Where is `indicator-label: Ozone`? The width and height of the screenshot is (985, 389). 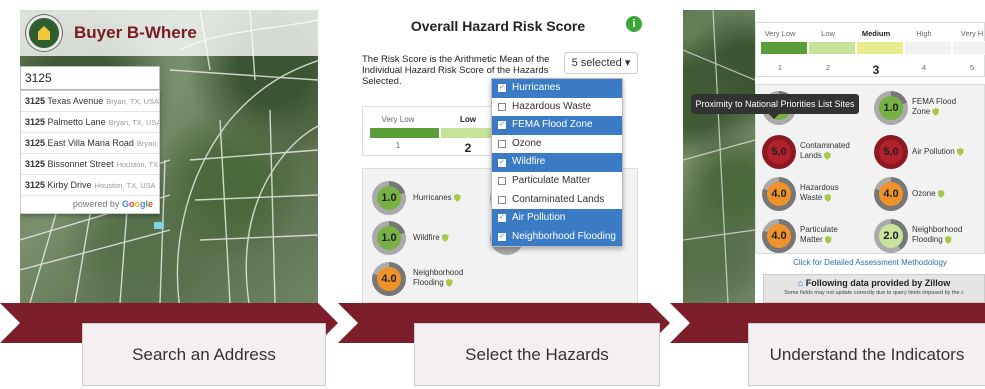 indicator-label: Ozone is located at coordinates (928, 194).